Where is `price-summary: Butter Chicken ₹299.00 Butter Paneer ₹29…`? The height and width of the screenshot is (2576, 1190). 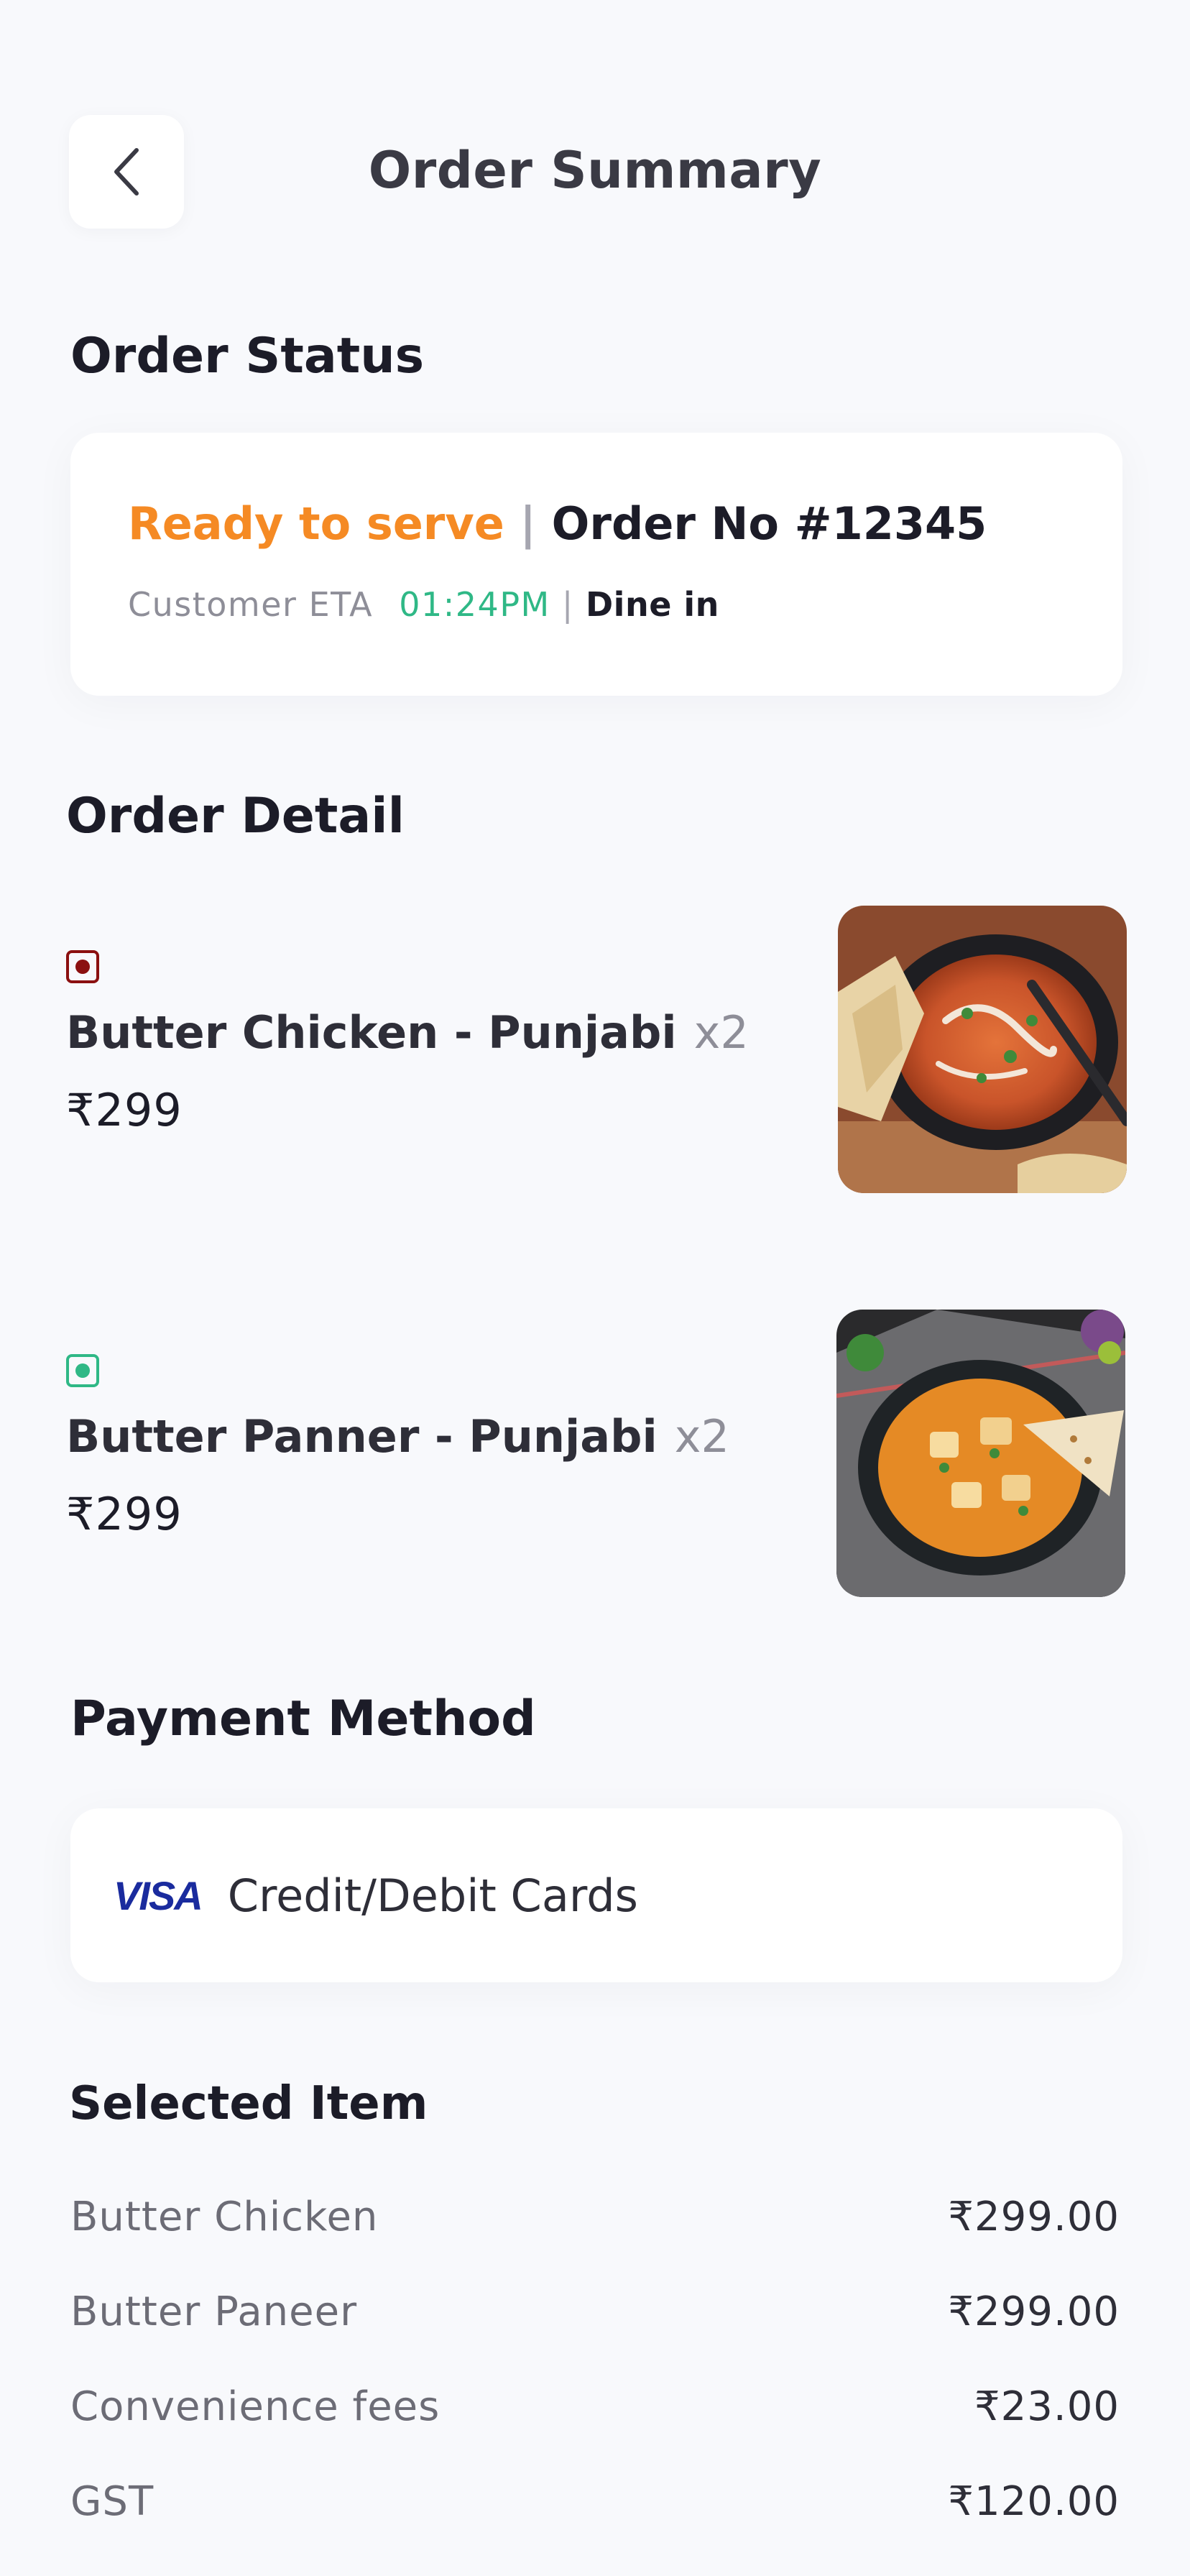 price-summary: Butter Chicken ₹299.00 Butter Paneer ₹29… is located at coordinates (595, 2383).